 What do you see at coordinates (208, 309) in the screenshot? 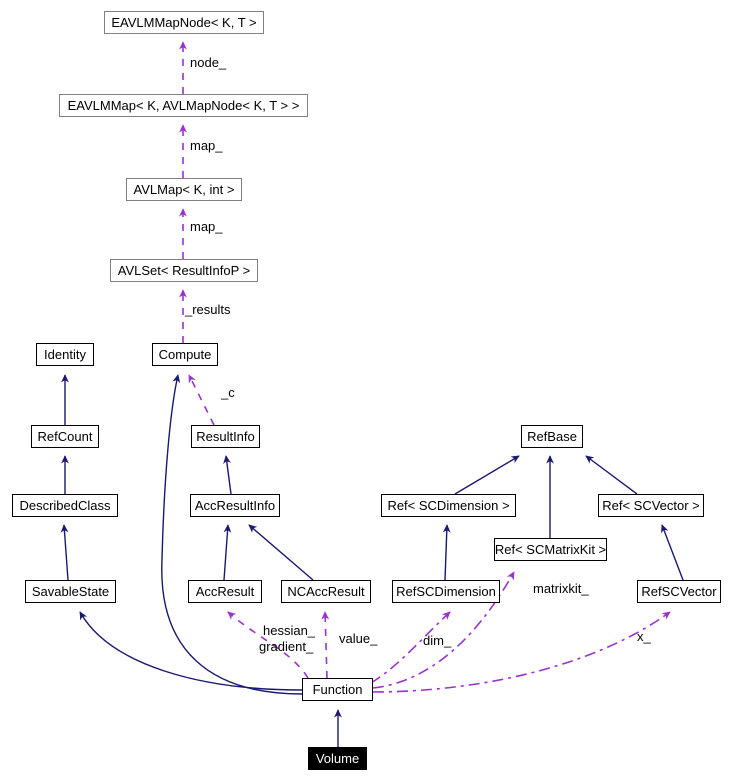
I see `edge-label-results: _results` at bounding box center [208, 309].